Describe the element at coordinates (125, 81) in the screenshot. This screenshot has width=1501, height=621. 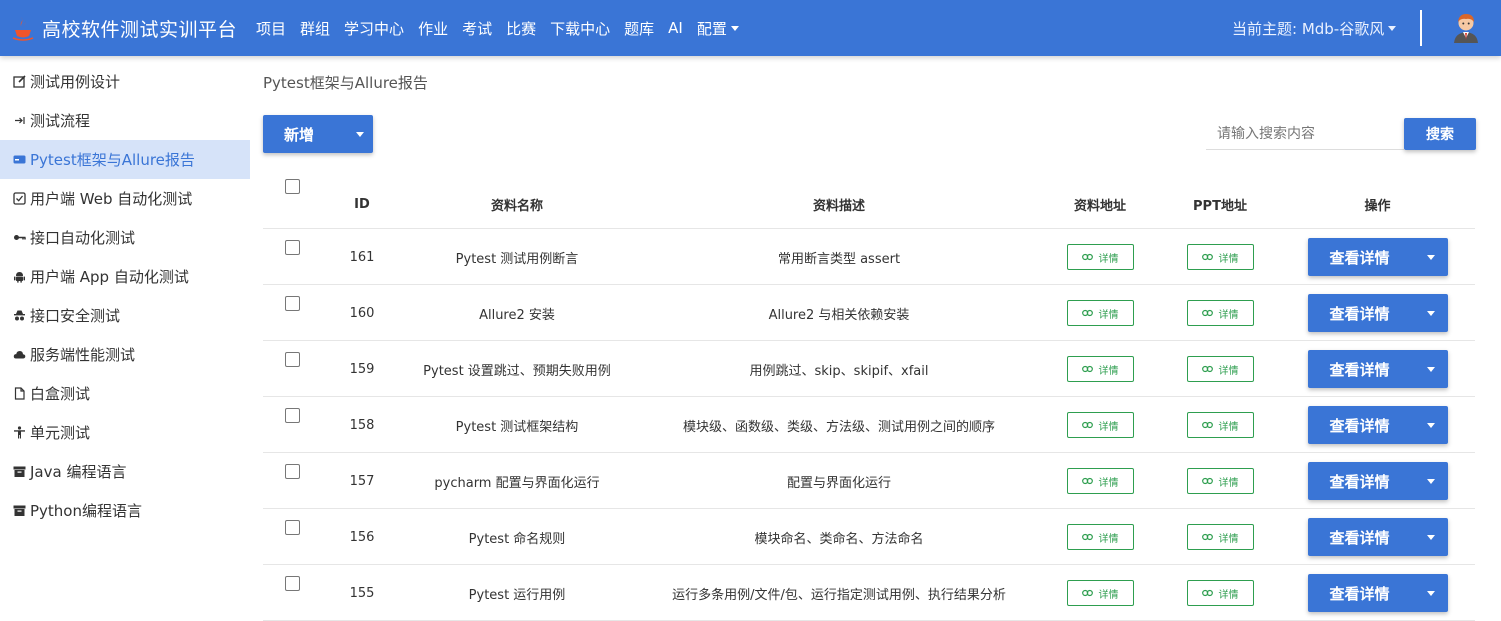
I see `sidebar-item-test-case-design: 测试用例设计` at that location.